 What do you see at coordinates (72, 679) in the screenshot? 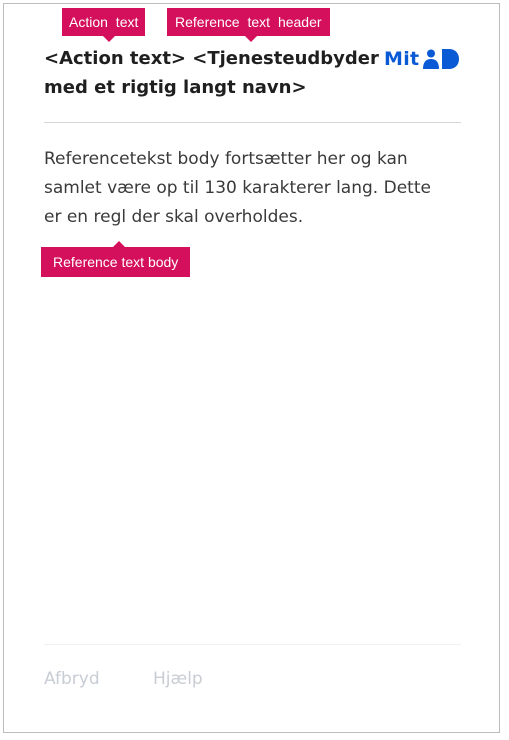
I see `cancel-button: Afbryd` at bounding box center [72, 679].